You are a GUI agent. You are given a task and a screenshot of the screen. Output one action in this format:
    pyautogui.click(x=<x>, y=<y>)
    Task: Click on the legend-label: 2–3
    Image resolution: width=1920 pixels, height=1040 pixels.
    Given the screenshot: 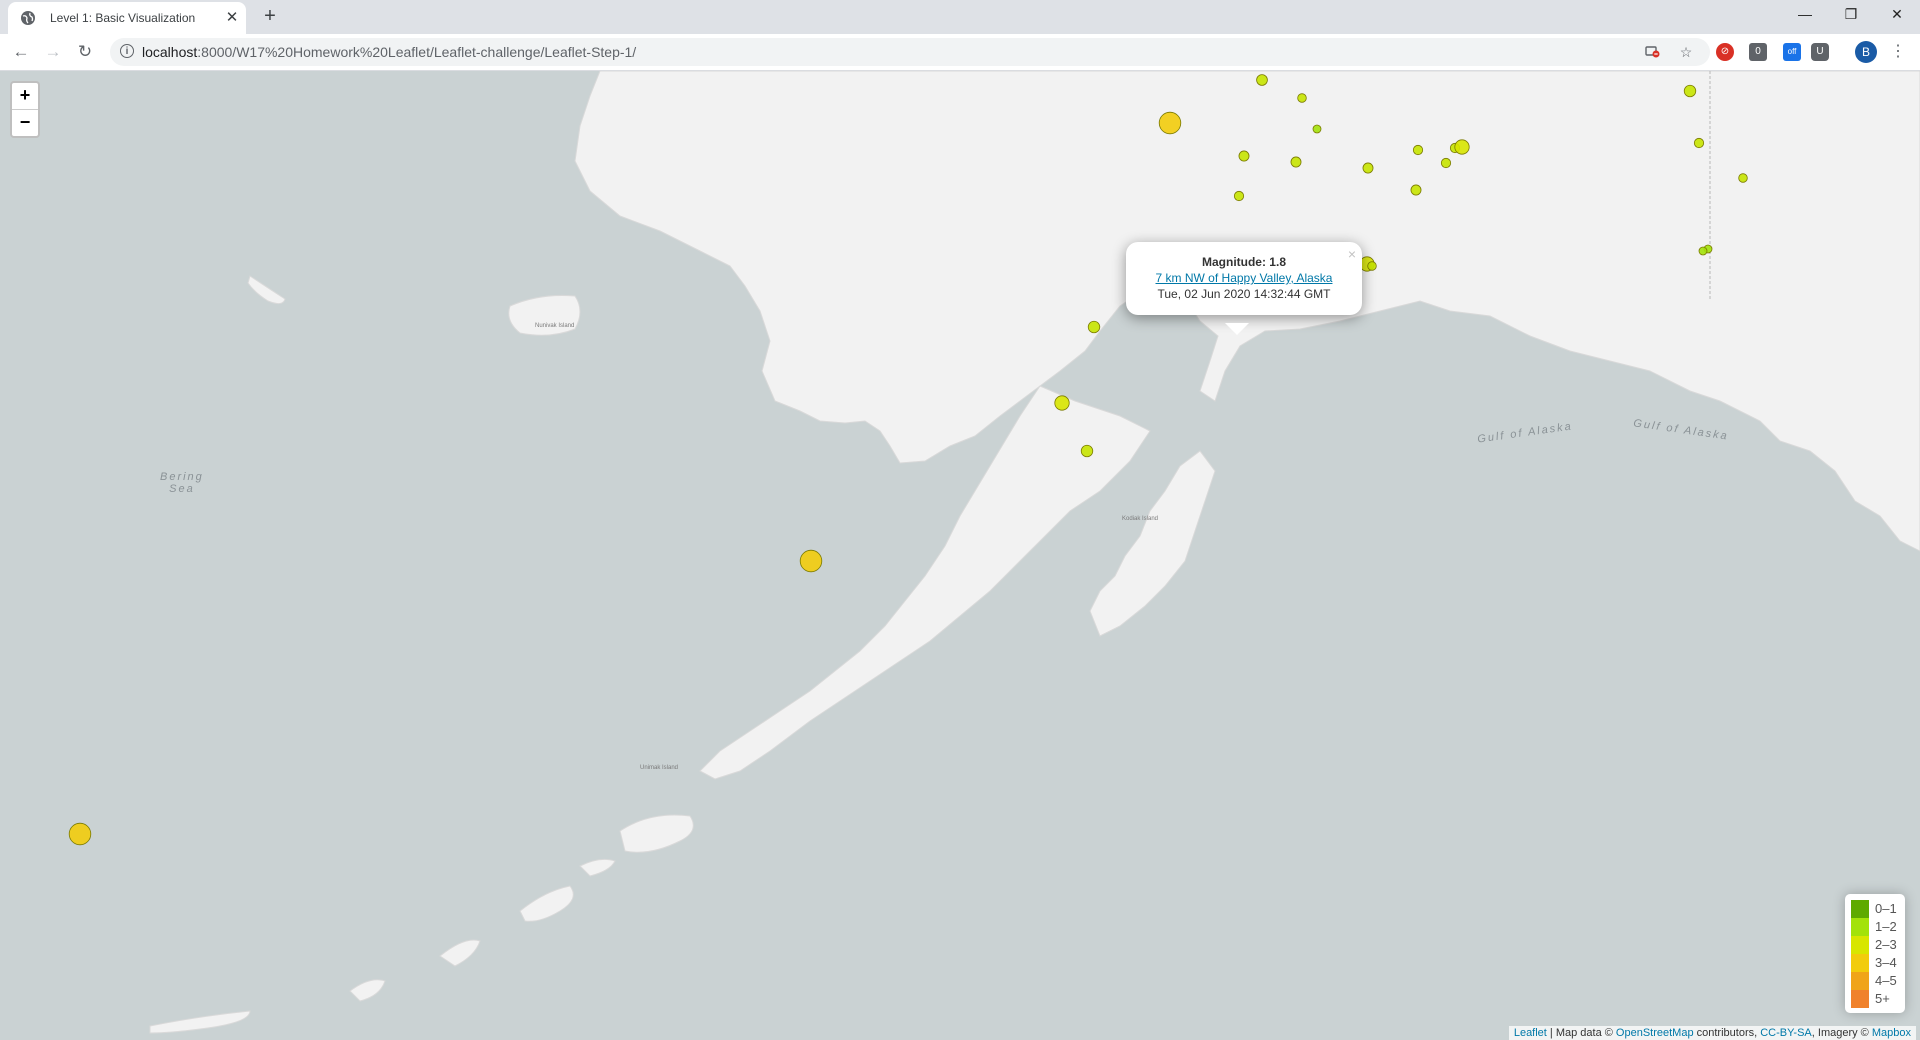 What is the action you would take?
    pyautogui.click(x=1886, y=944)
    